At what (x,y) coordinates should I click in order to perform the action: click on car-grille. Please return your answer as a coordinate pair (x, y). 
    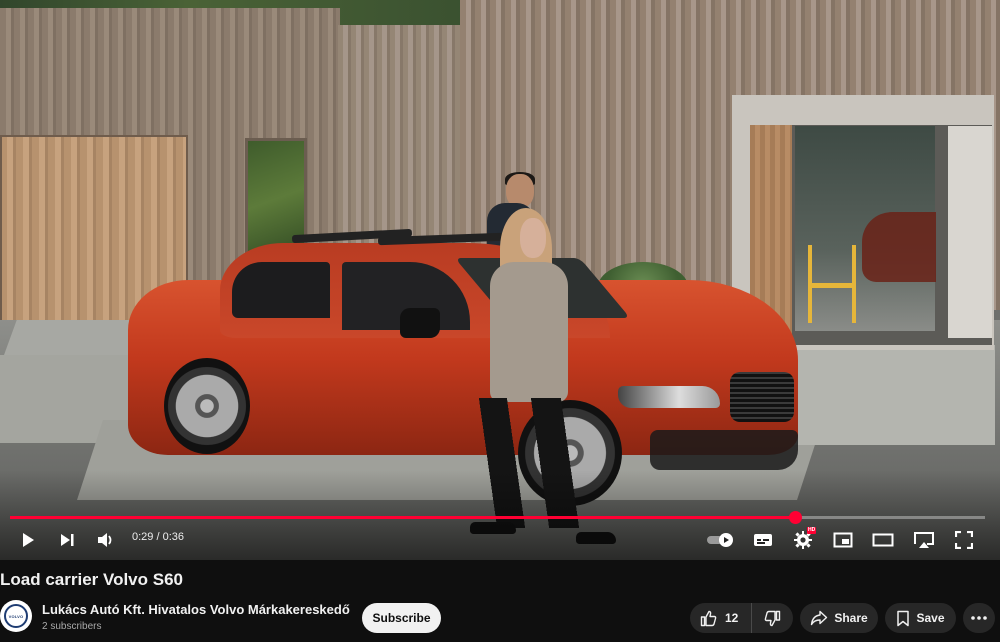
    Looking at the image, I should click on (762, 397).